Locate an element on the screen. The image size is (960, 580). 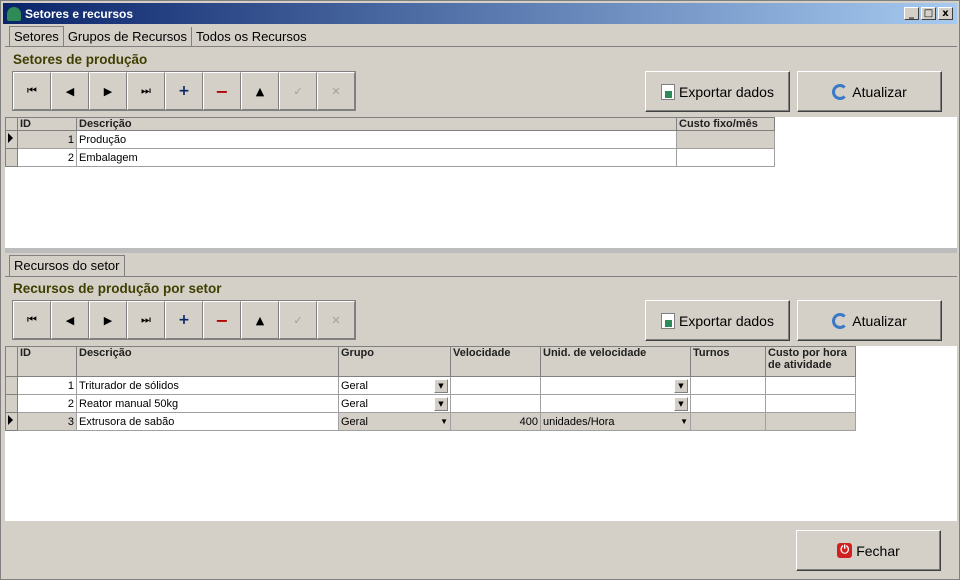
cell-descricao: Reator manual 50kg is located at coordinates (207, 403).